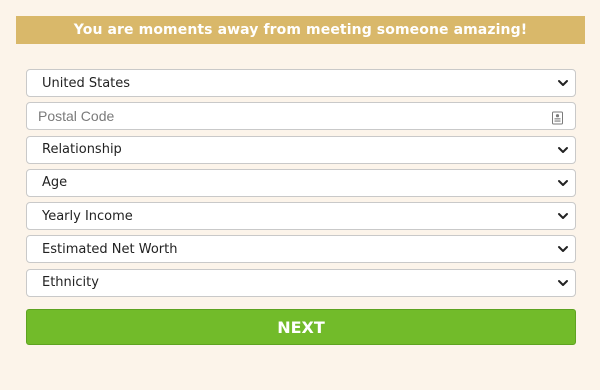 This screenshot has width=600, height=390. I want to click on ethnicity-select: Ethnicity, so click(301, 282).